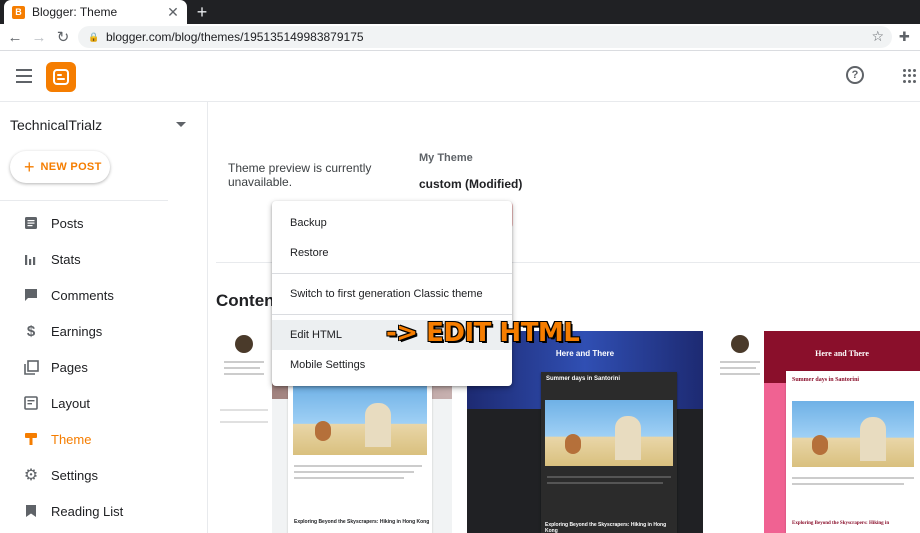 The height and width of the screenshot is (533, 920). I want to click on posts-icon, so click(31, 223).